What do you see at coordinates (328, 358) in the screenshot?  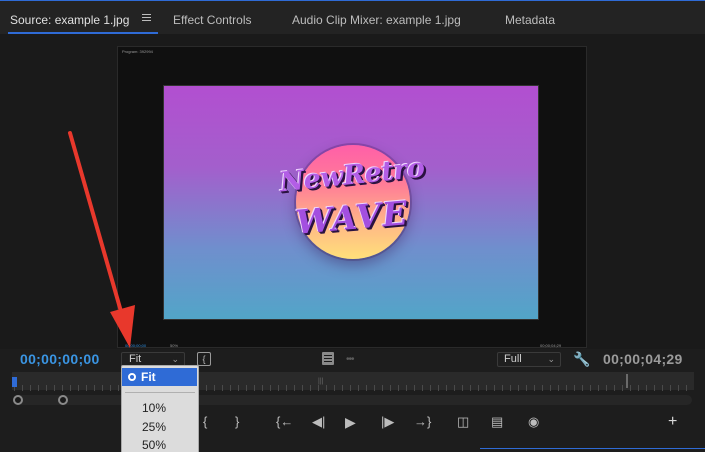 I see `film-strip-icon` at bounding box center [328, 358].